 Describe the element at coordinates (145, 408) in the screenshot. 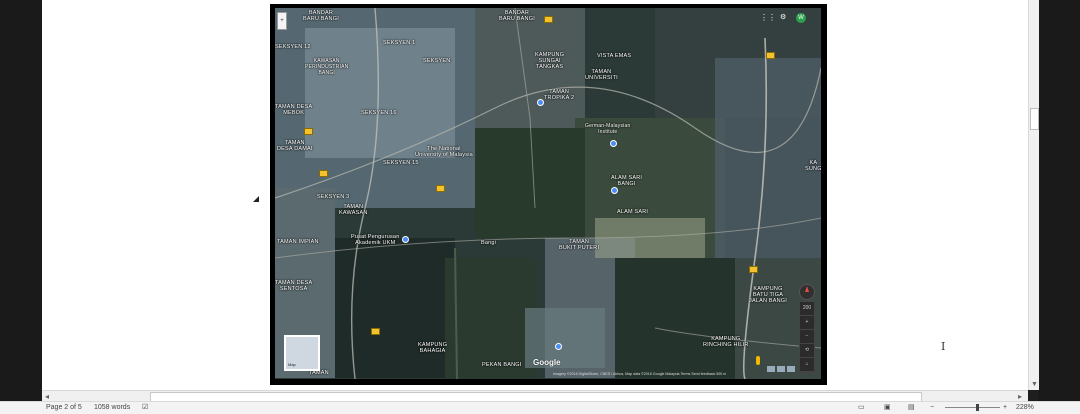

I see `proofing-icon: ☑` at that location.